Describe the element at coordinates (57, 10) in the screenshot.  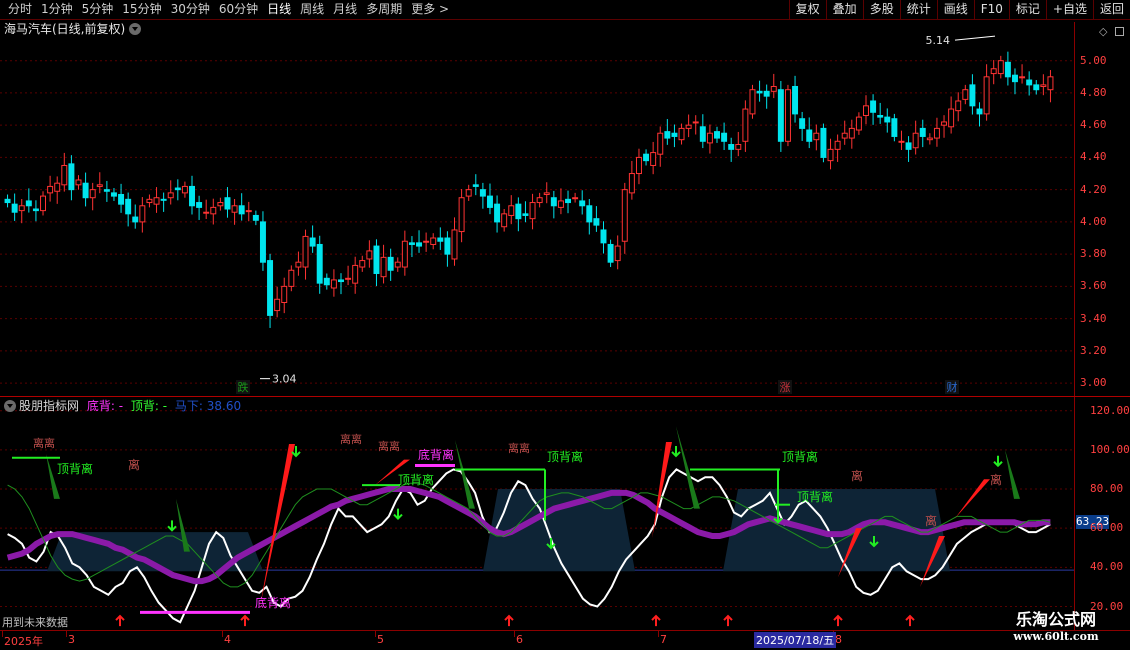
I see `period-tab-1: 1分钟` at that location.